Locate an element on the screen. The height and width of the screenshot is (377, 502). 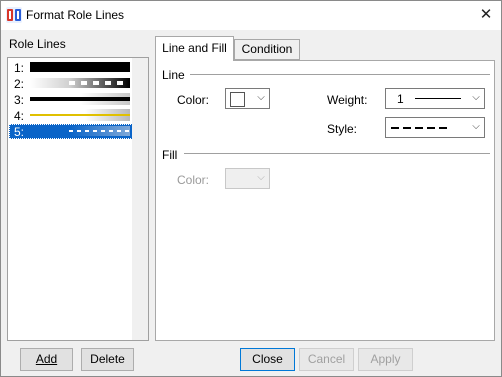
list-scrollbar is located at coordinates (140, 199).